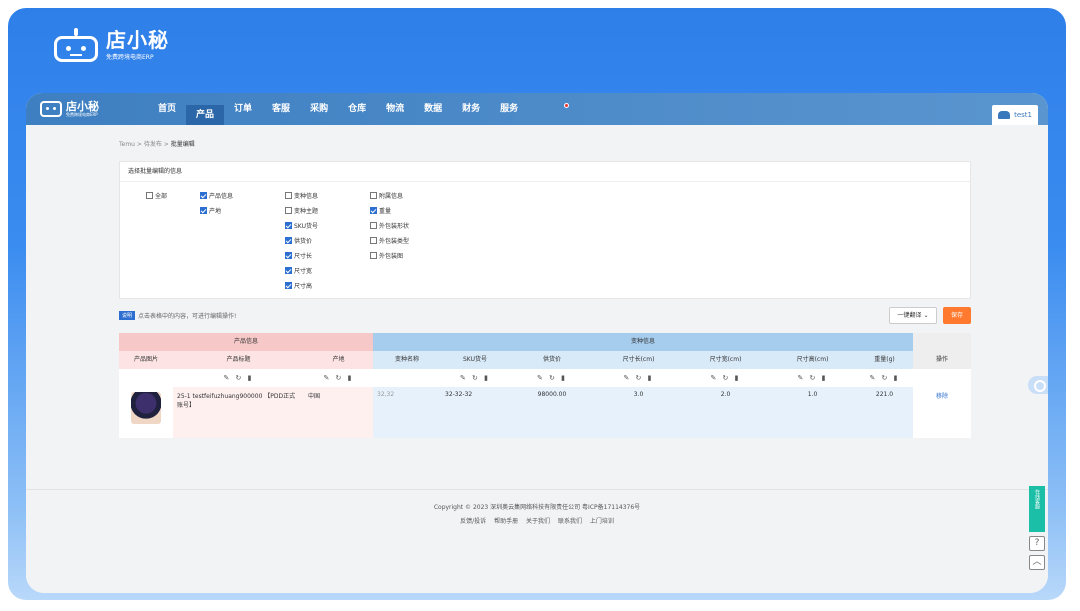  I want to click on checkbox-price: 供货价, so click(298, 240).